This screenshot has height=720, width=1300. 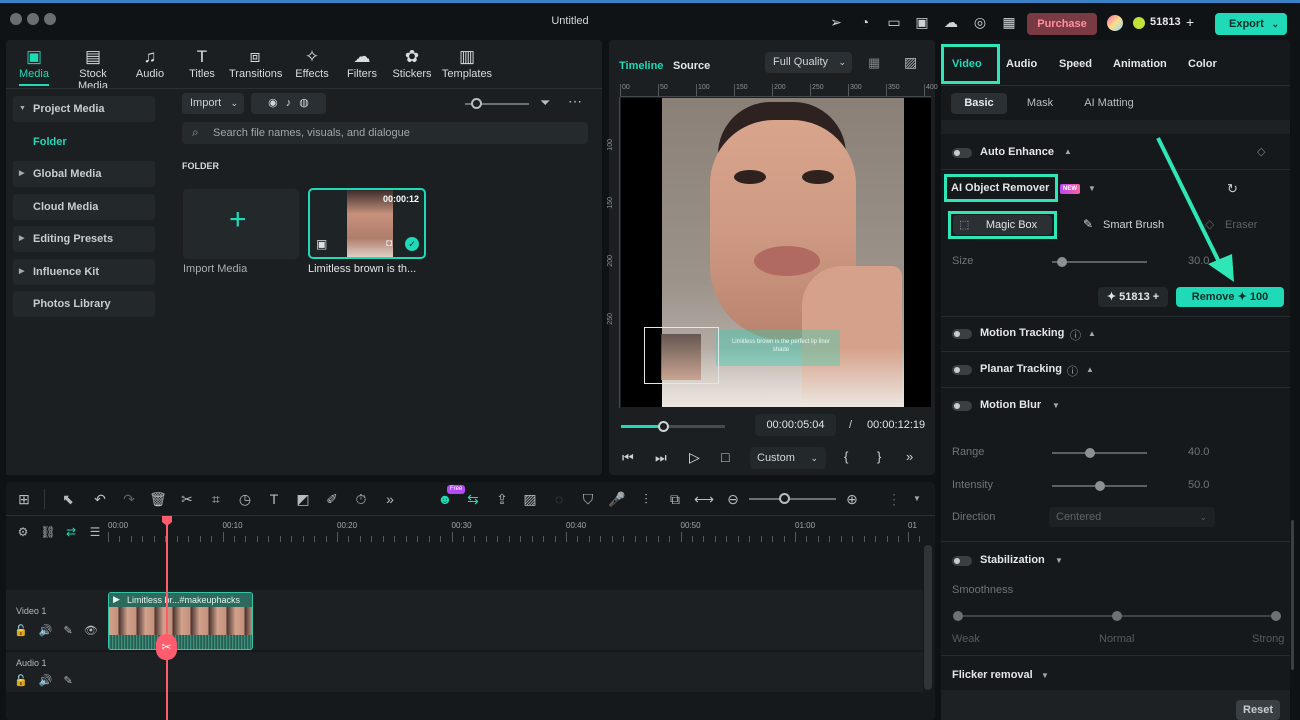 I want to click on redo-icon: ↷, so click(x=129, y=499).